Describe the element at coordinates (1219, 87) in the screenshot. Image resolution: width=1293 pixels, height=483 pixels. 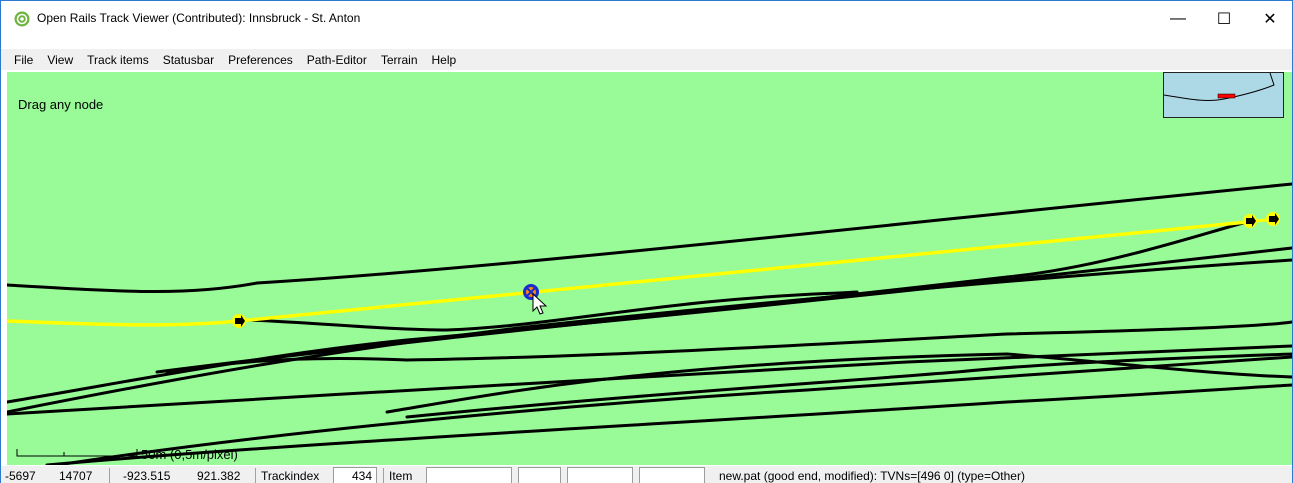
I see `minimap-drawing` at that location.